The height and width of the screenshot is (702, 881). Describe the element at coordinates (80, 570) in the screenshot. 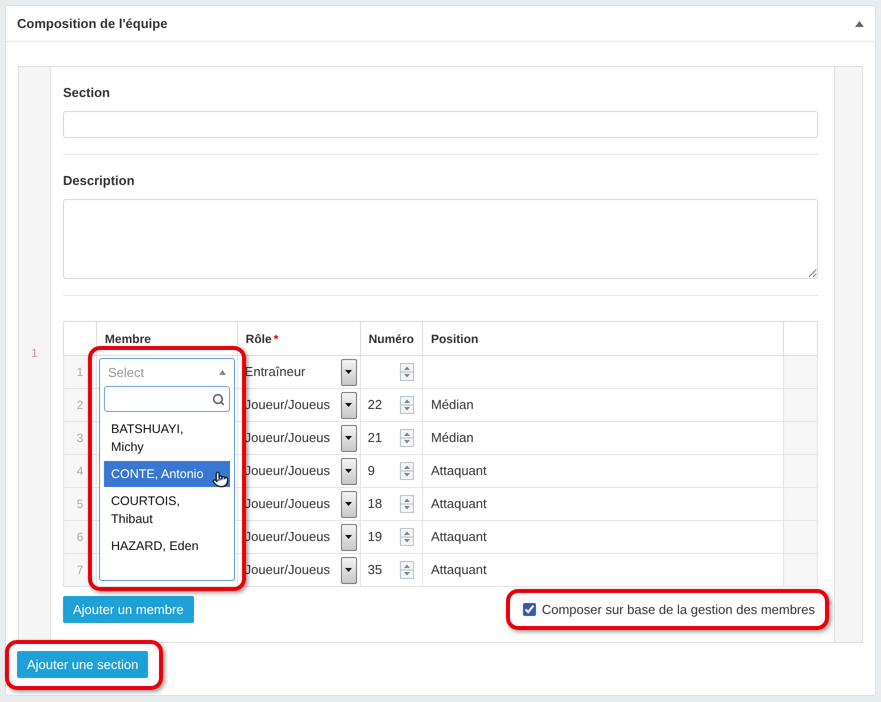

I see `row-number: 7` at that location.